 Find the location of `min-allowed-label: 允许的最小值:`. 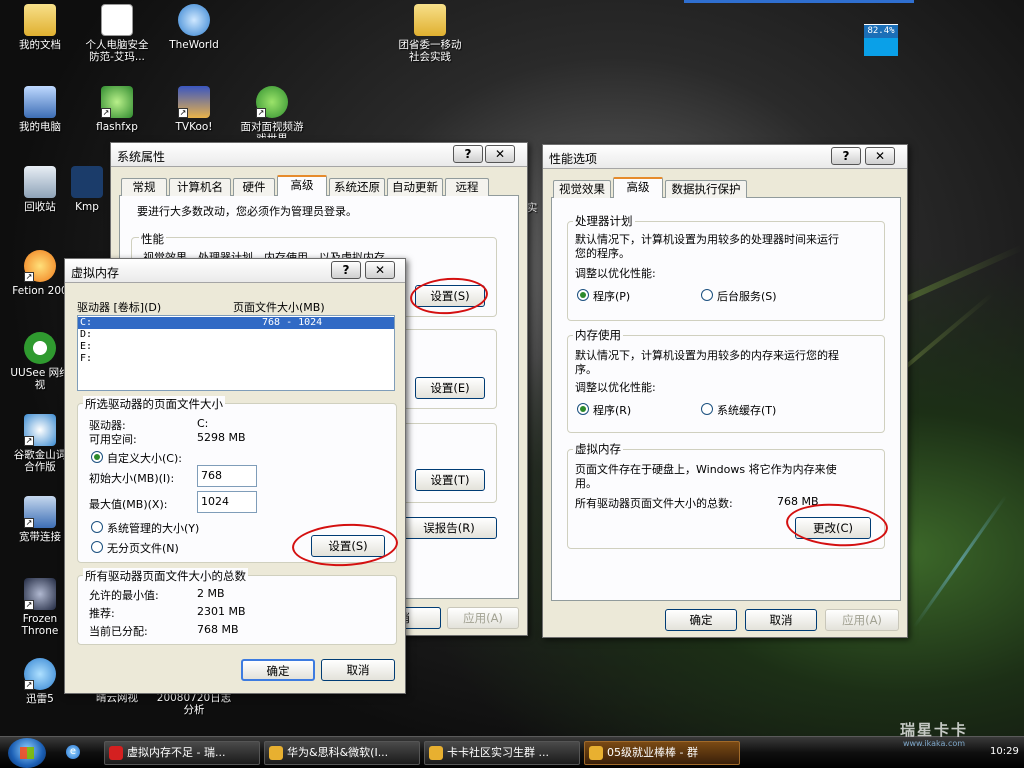

min-allowed-label: 允许的最小值: is located at coordinates (124, 595).